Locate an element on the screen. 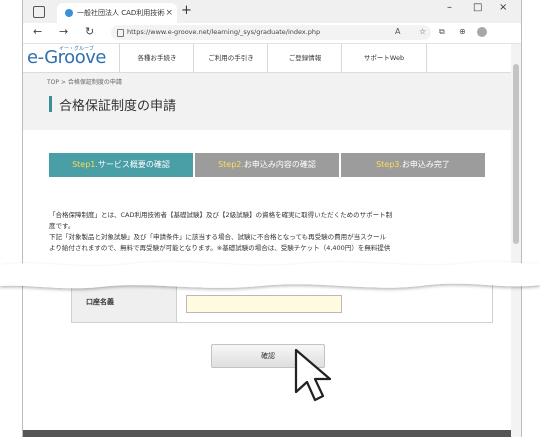 The image size is (540, 437). site-favicon-icon is located at coordinates (69, 13).